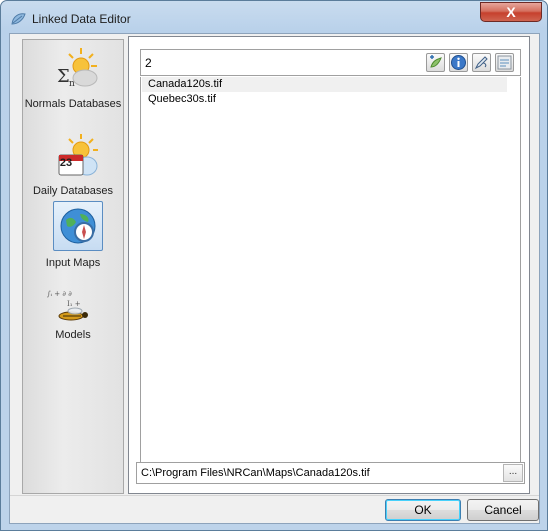 This screenshot has width=548, height=531. Describe the element at coordinates (78, 155) in the screenshot. I see `daily-database-icon` at that location.